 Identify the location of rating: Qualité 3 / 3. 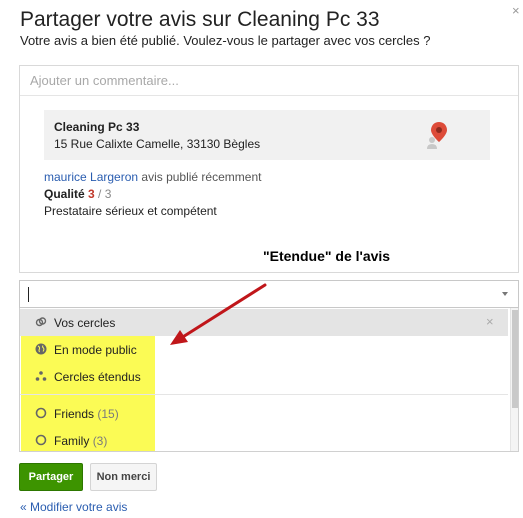
(77, 194).